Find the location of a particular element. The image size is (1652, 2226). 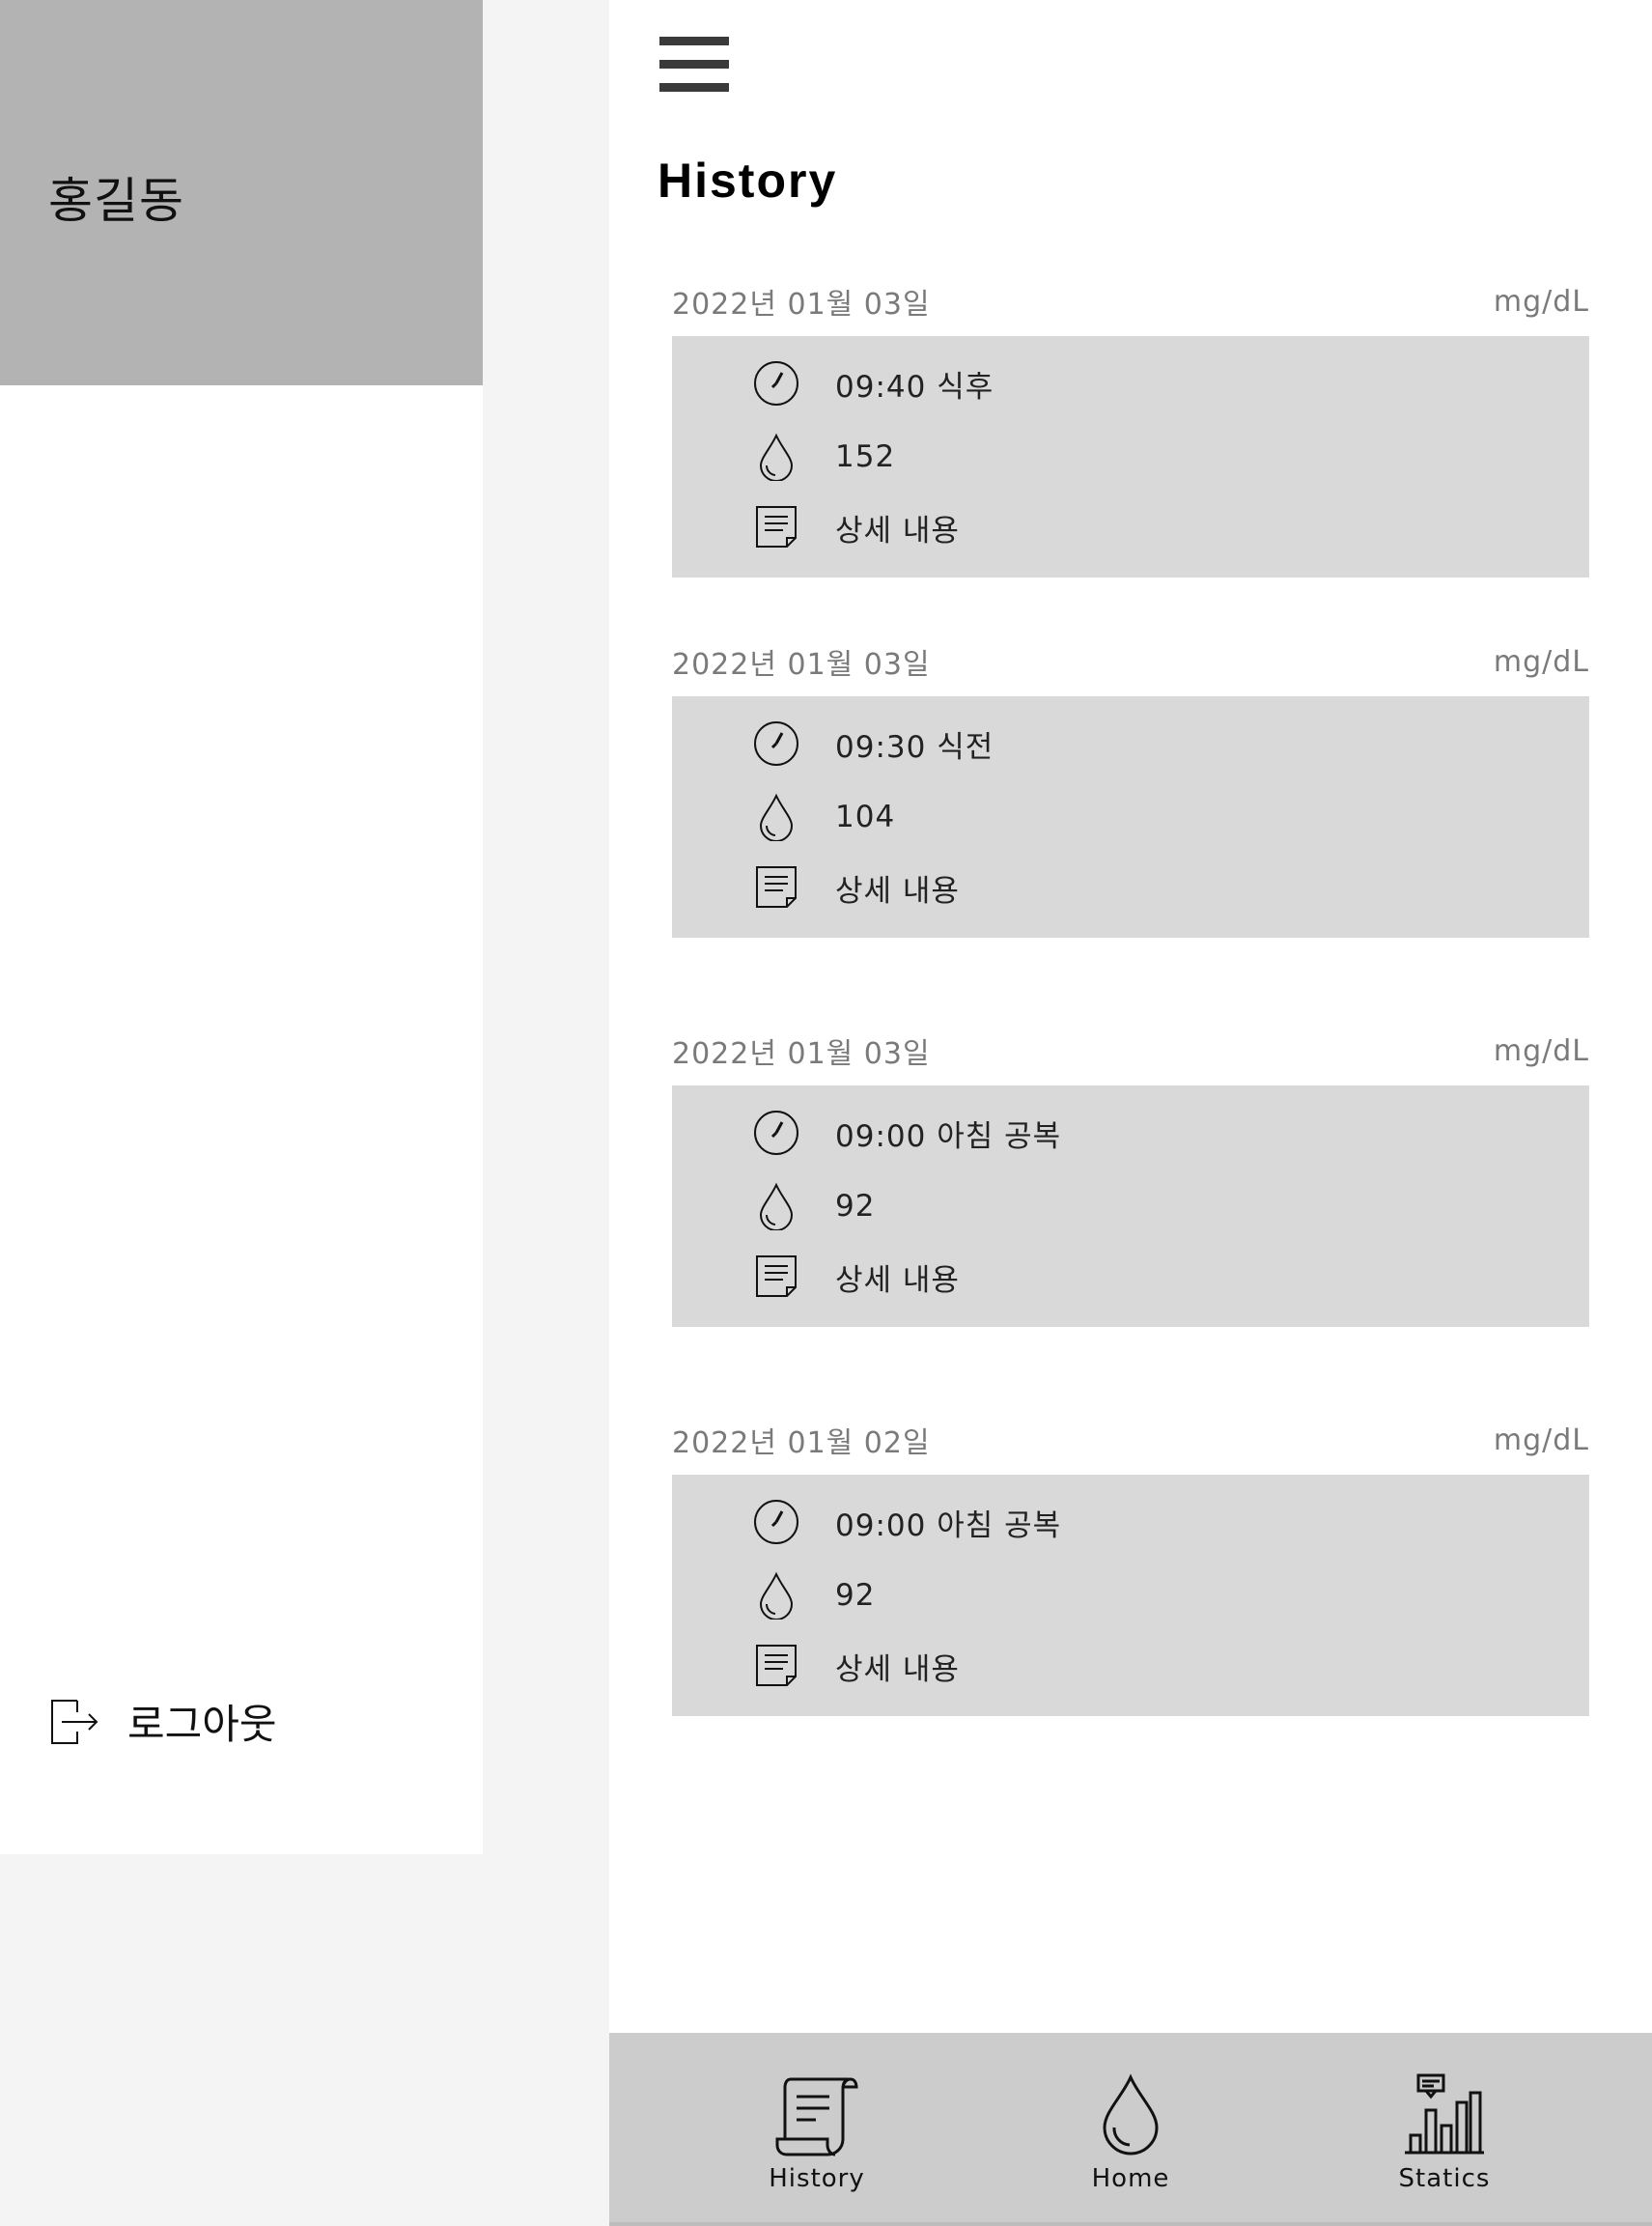

menu-button is located at coordinates (694, 65).